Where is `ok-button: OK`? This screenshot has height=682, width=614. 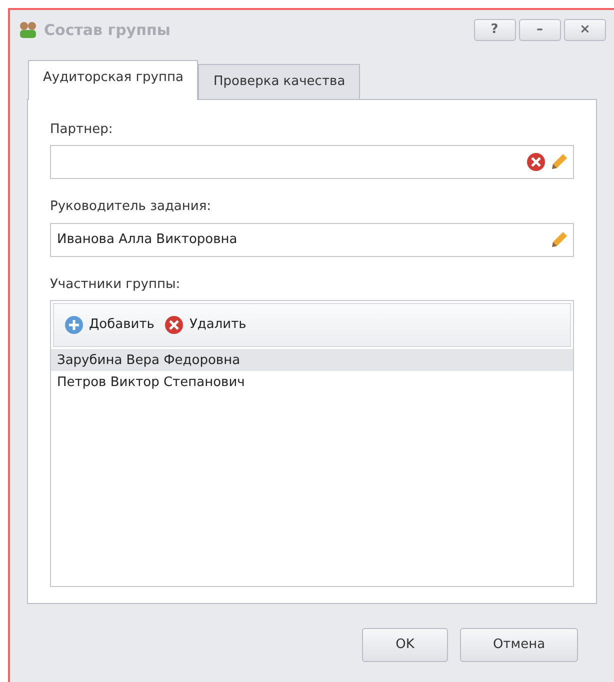
ok-button: OK is located at coordinates (405, 645).